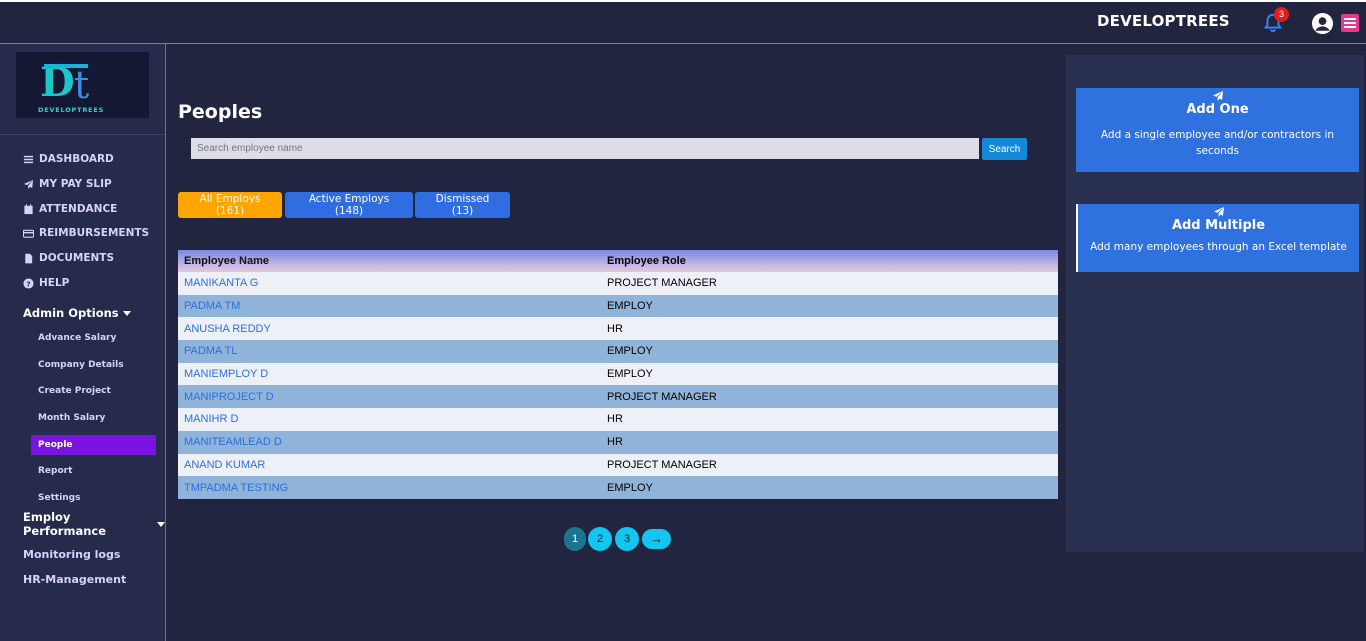  What do you see at coordinates (1350, 23) in the screenshot?
I see `hamburger-menu-icon` at bounding box center [1350, 23].